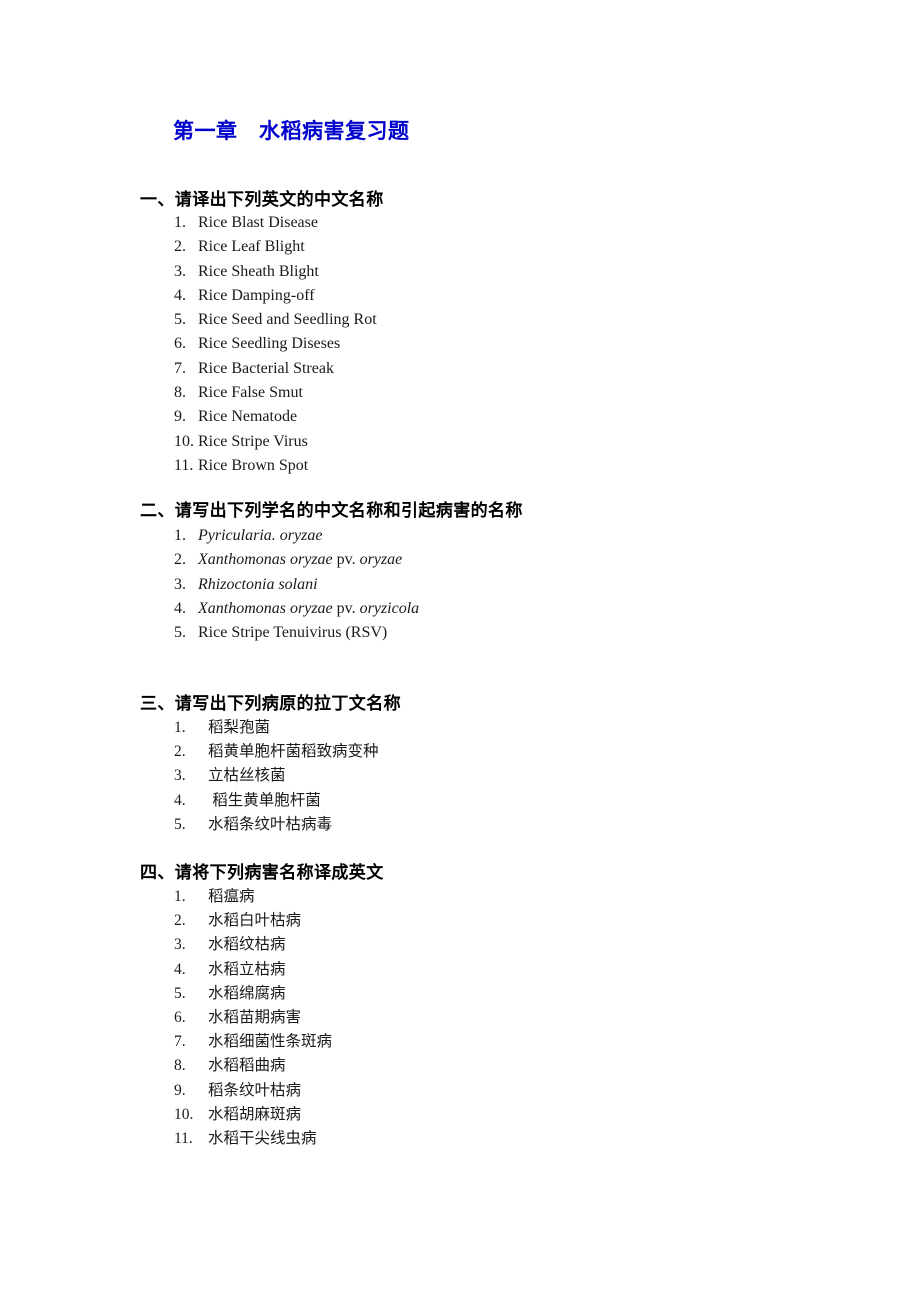 The width and height of the screenshot is (920, 1302). I want to click on list-item-label: 水稻苗期病害, so click(255, 1018).